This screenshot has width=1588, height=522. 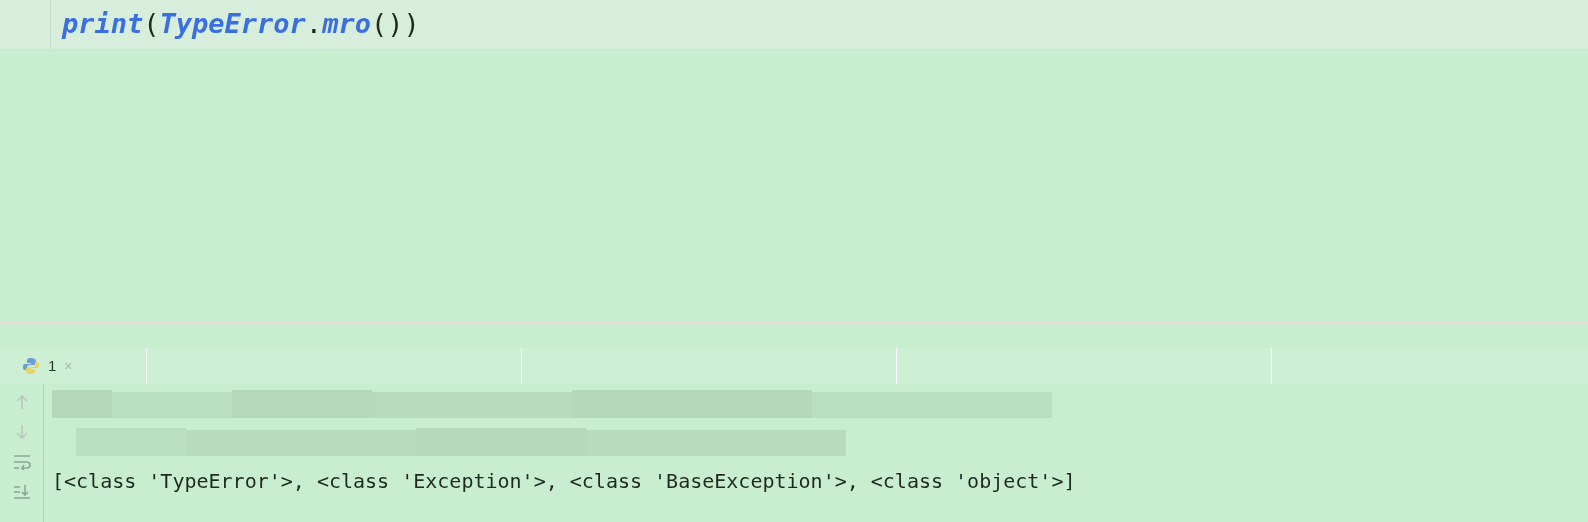 What do you see at coordinates (387, 24) in the screenshot?
I see `code-token: ()` at bounding box center [387, 24].